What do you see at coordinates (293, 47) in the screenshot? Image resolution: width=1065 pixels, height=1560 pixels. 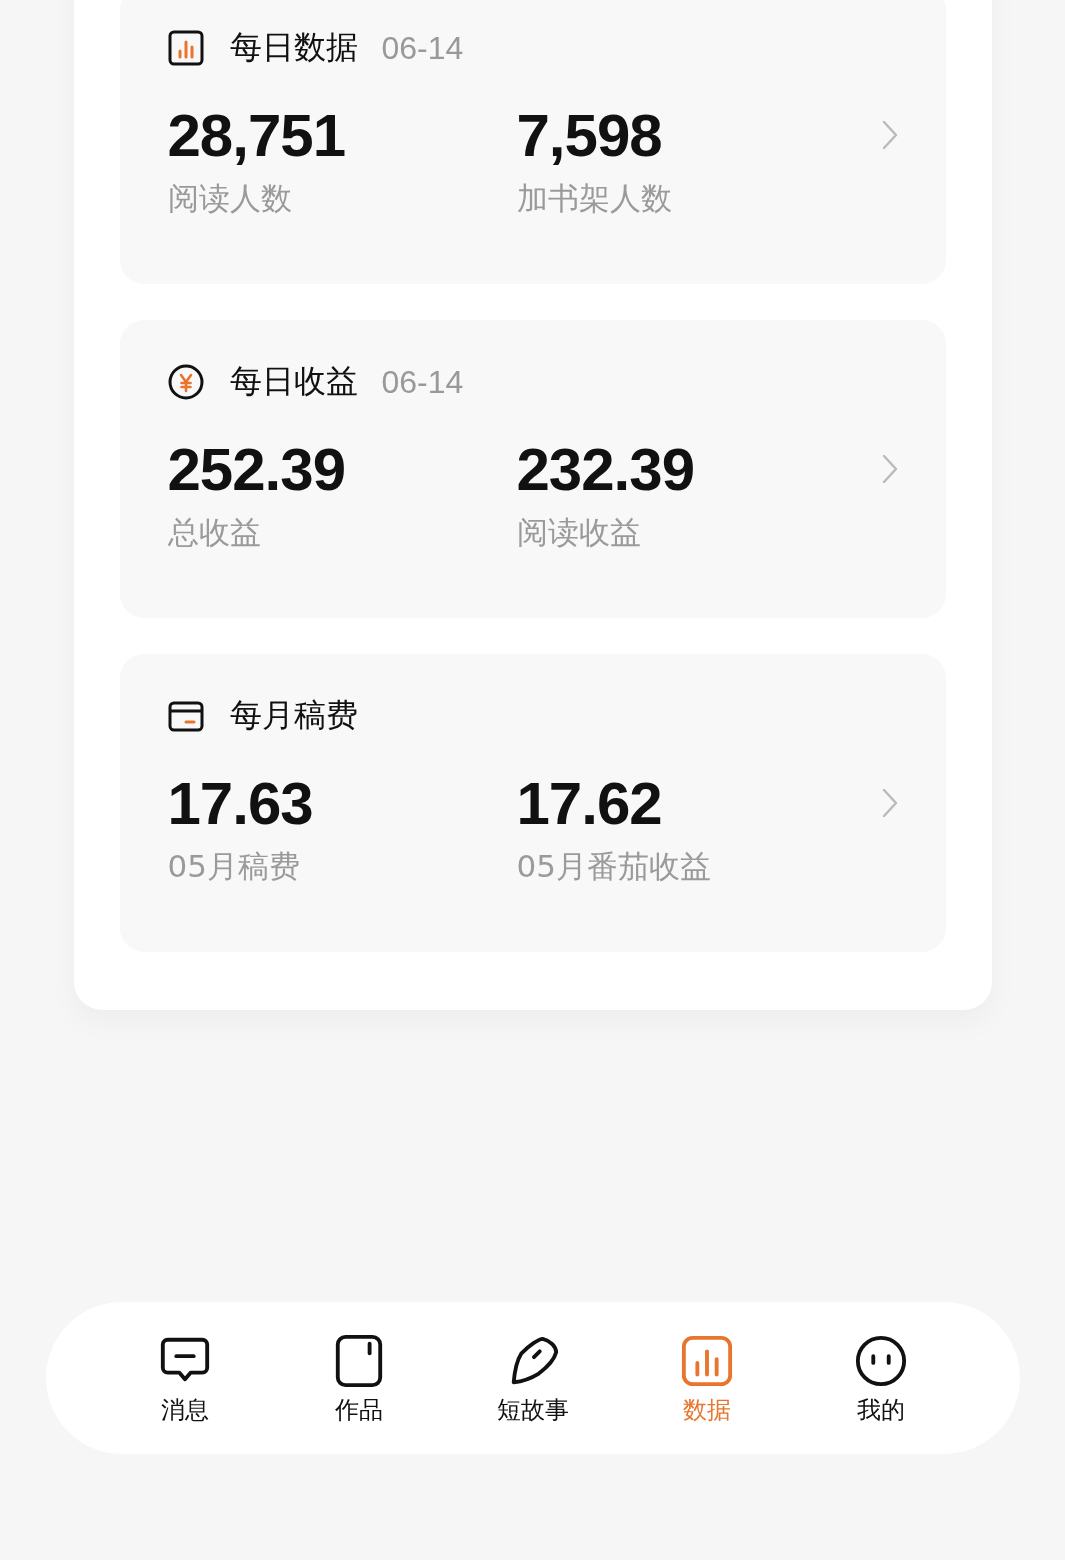 I see `card-title: 每日数据` at bounding box center [293, 47].